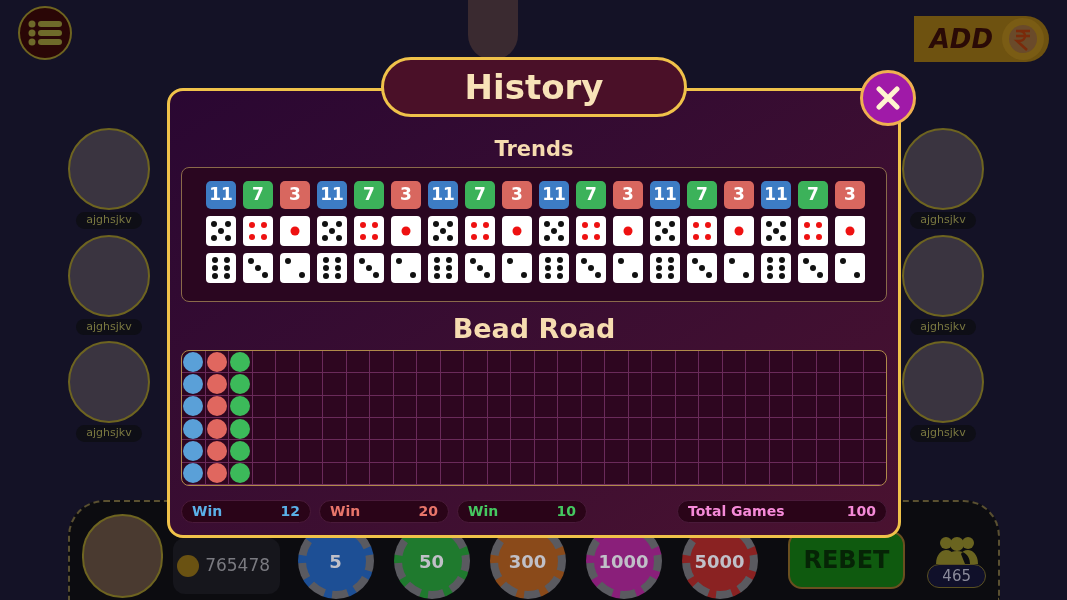 This screenshot has height=600, width=1067. Describe the element at coordinates (736, 511) in the screenshot. I see `stat-label: Total Games` at that location.